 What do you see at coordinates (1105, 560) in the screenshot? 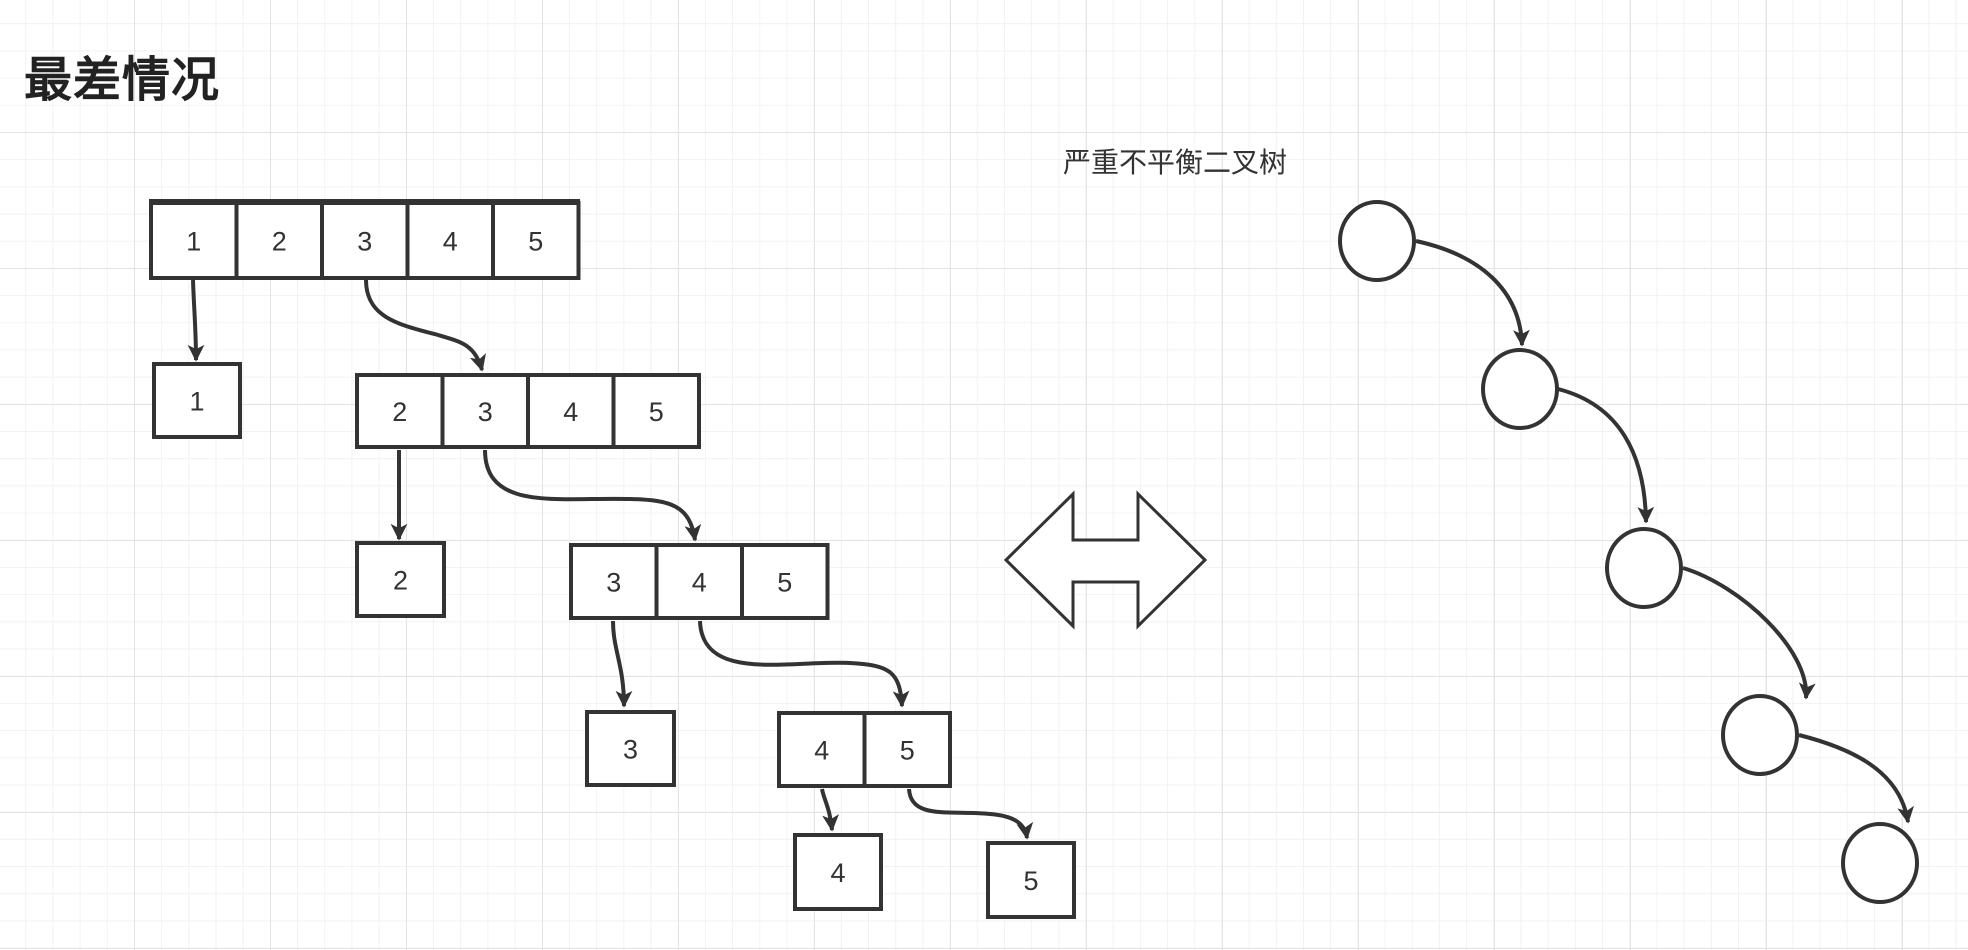
I see `double-arrow-icon` at bounding box center [1105, 560].